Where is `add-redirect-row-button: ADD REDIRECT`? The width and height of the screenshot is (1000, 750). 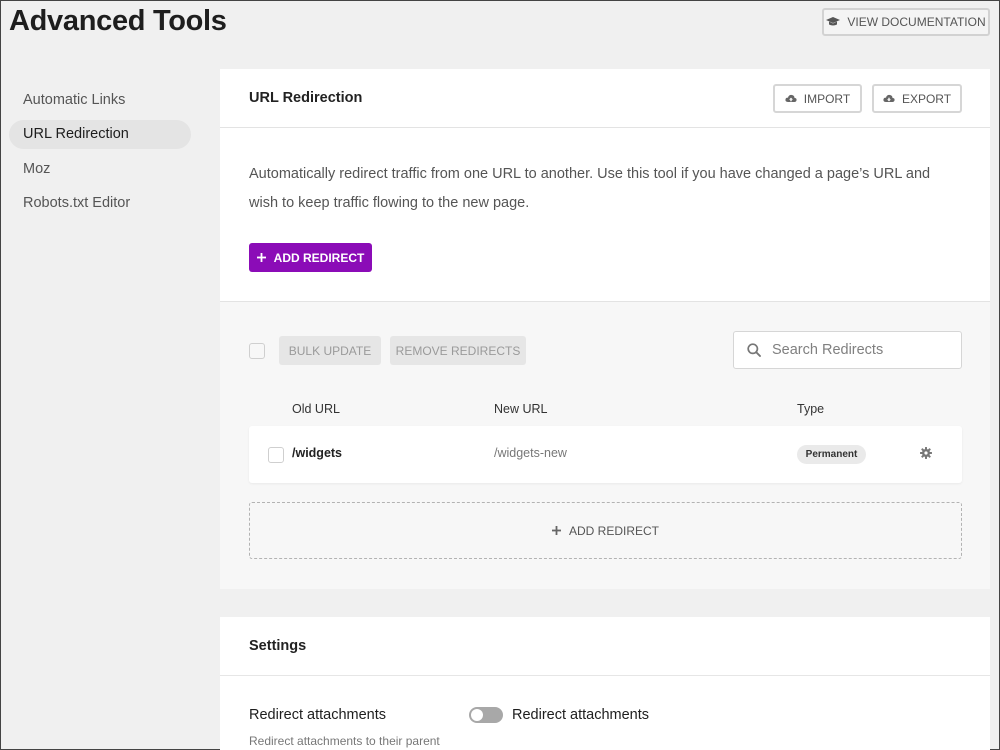 add-redirect-row-button: ADD REDIRECT is located at coordinates (605, 530).